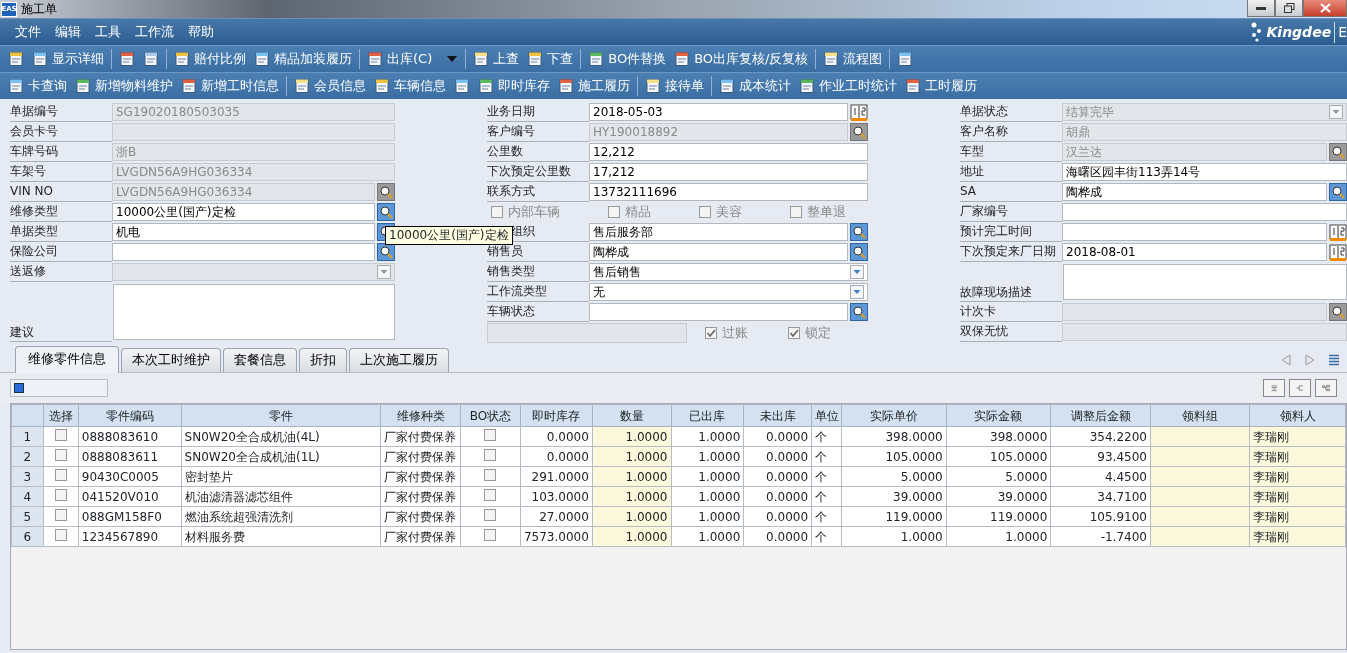 The width and height of the screenshot is (1347, 653). What do you see at coordinates (826, 415) in the screenshot?
I see `column-header: 单位` at bounding box center [826, 415].